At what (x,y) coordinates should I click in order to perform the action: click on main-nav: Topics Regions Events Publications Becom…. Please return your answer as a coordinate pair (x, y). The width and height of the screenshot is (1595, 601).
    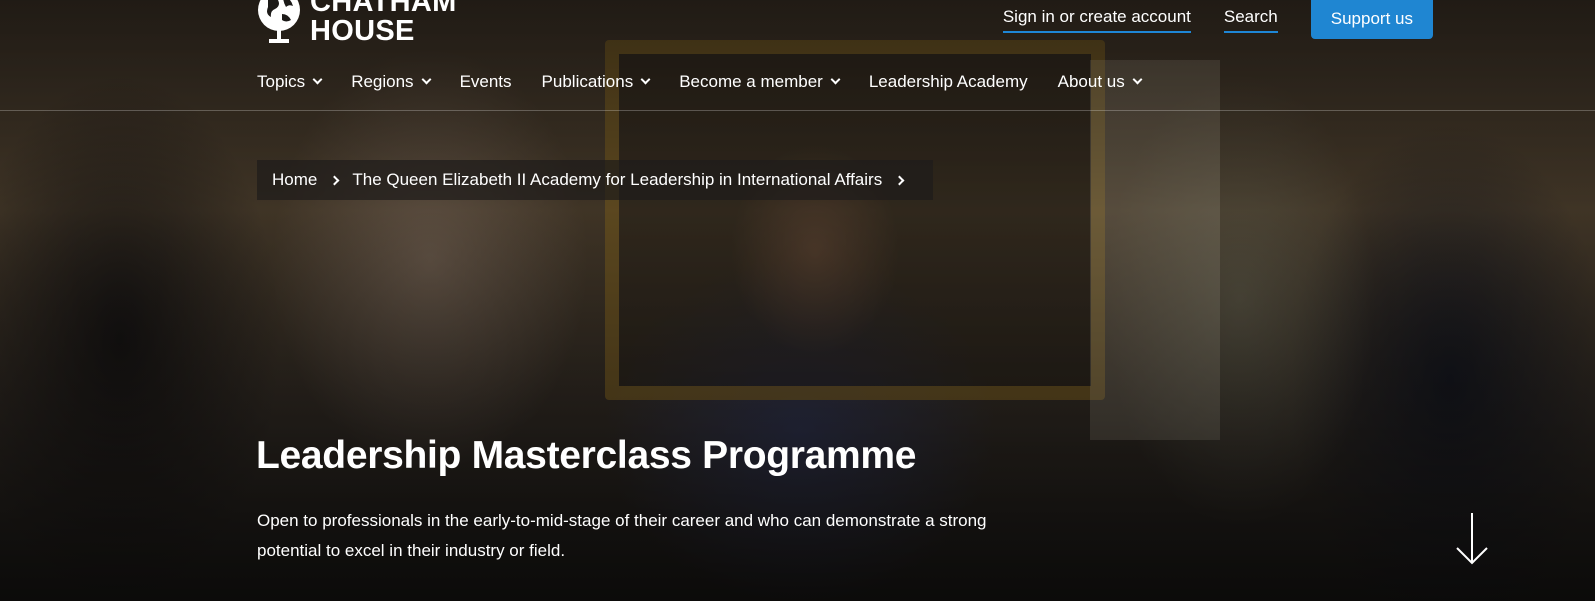
    Looking at the image, I should click on (714, 82).